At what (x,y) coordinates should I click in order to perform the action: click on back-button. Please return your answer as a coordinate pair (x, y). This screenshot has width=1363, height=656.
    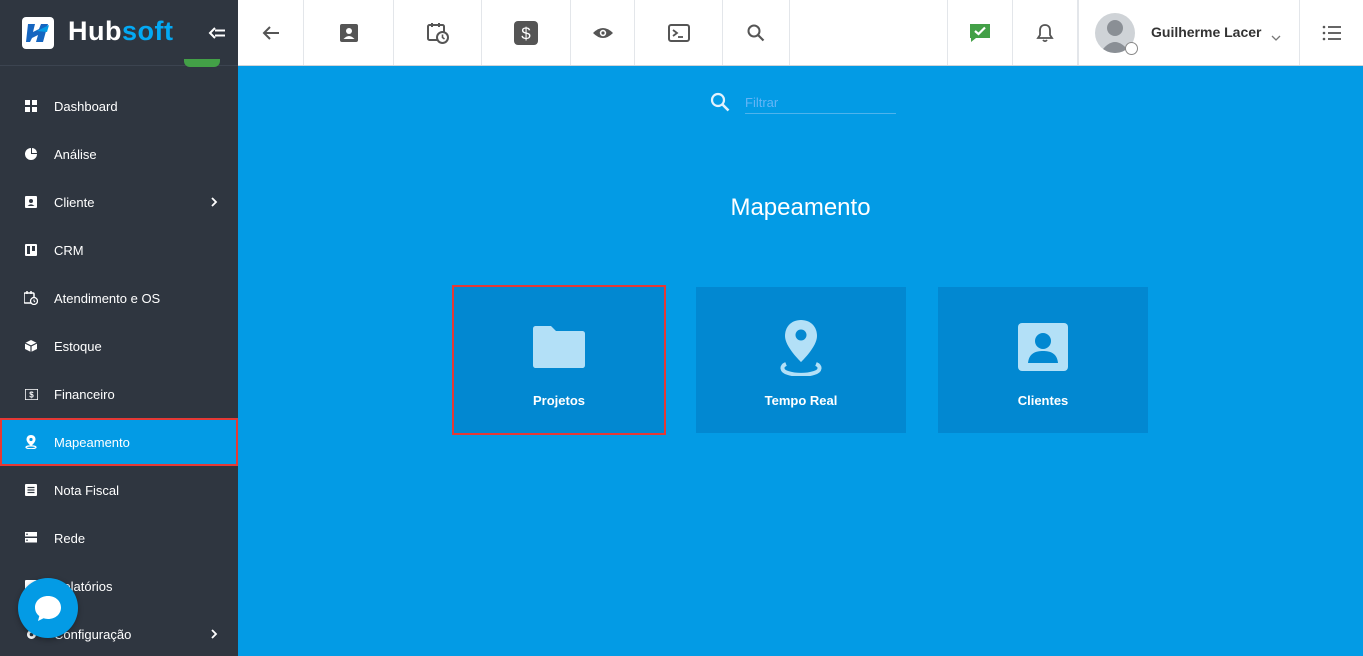
    Looking at the image, I should click on (271, 32).